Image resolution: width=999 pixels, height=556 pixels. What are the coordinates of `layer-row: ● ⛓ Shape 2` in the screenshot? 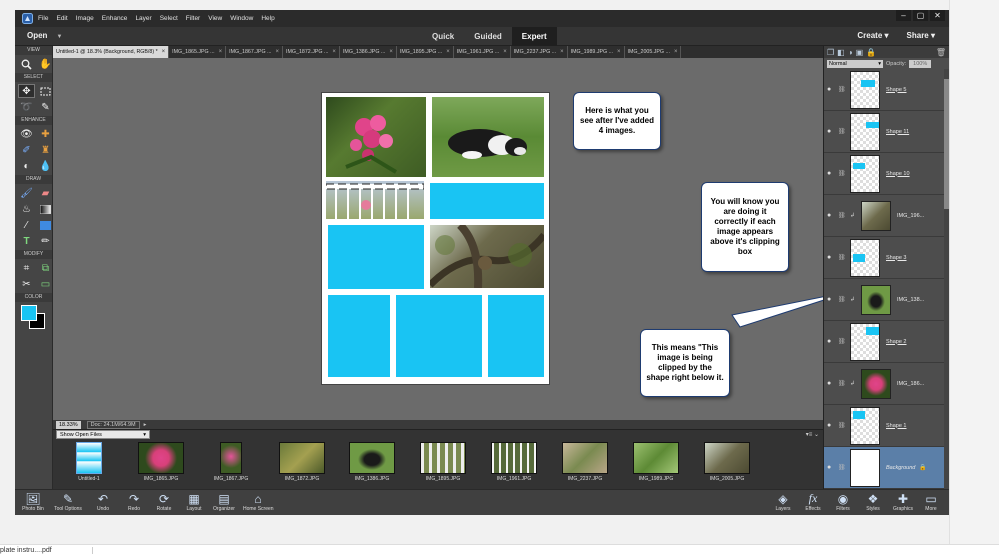 It's located at (884, 342).